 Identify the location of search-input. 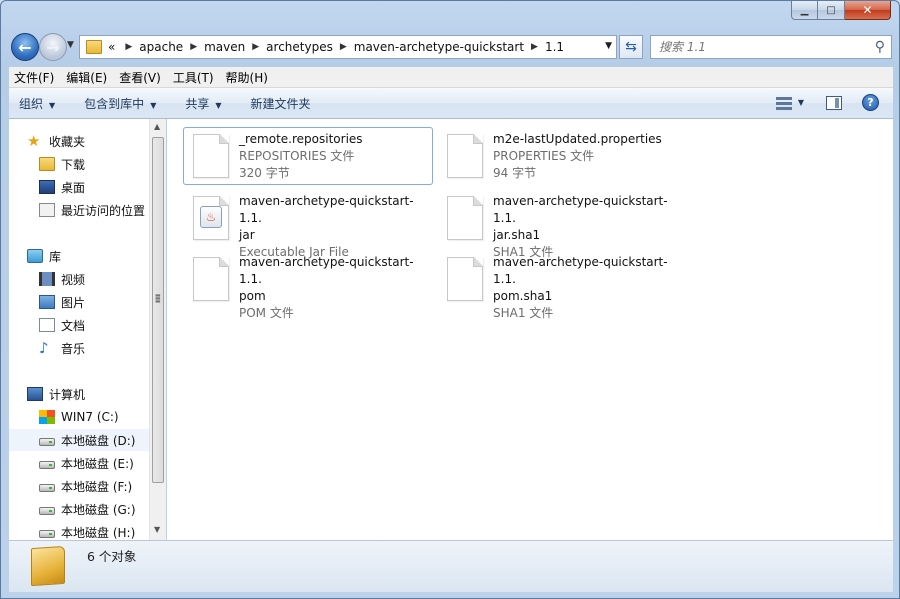
(766, 47).